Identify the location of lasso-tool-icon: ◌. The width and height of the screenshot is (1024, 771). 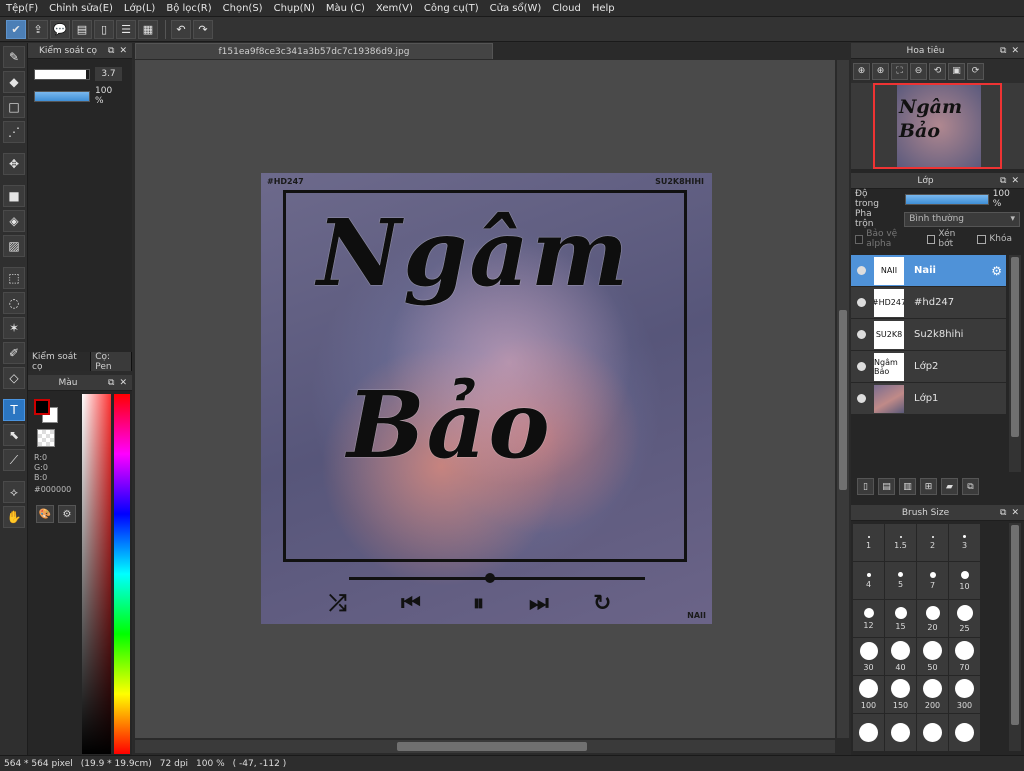
(14, 303).